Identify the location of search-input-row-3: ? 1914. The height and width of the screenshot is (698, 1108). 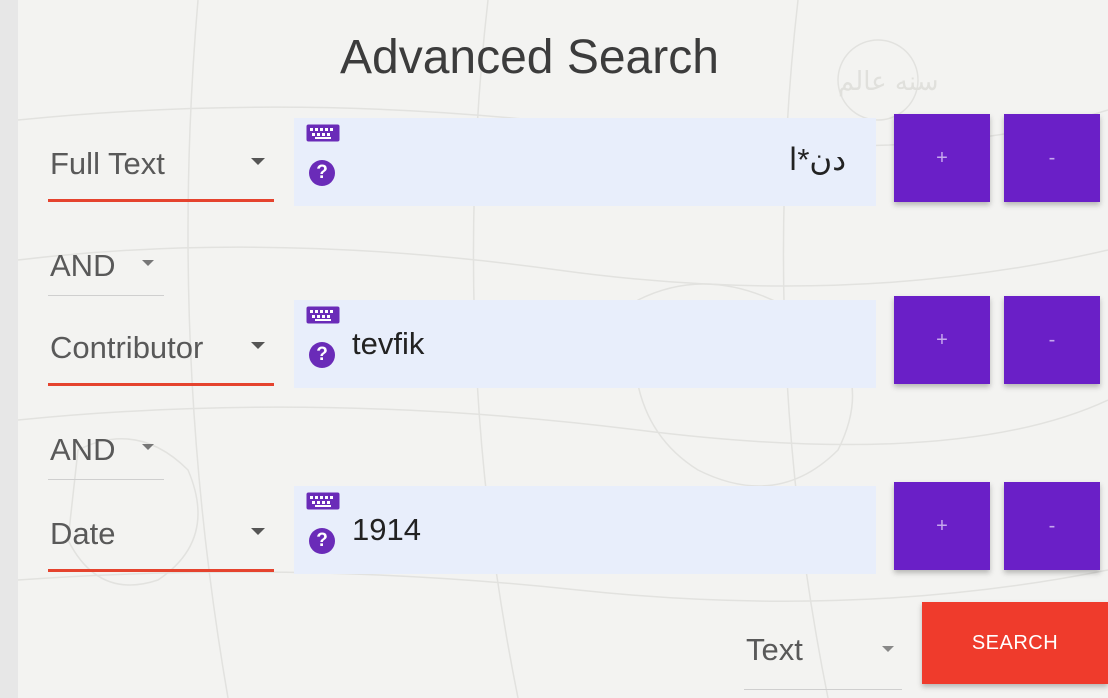
(585, 530).